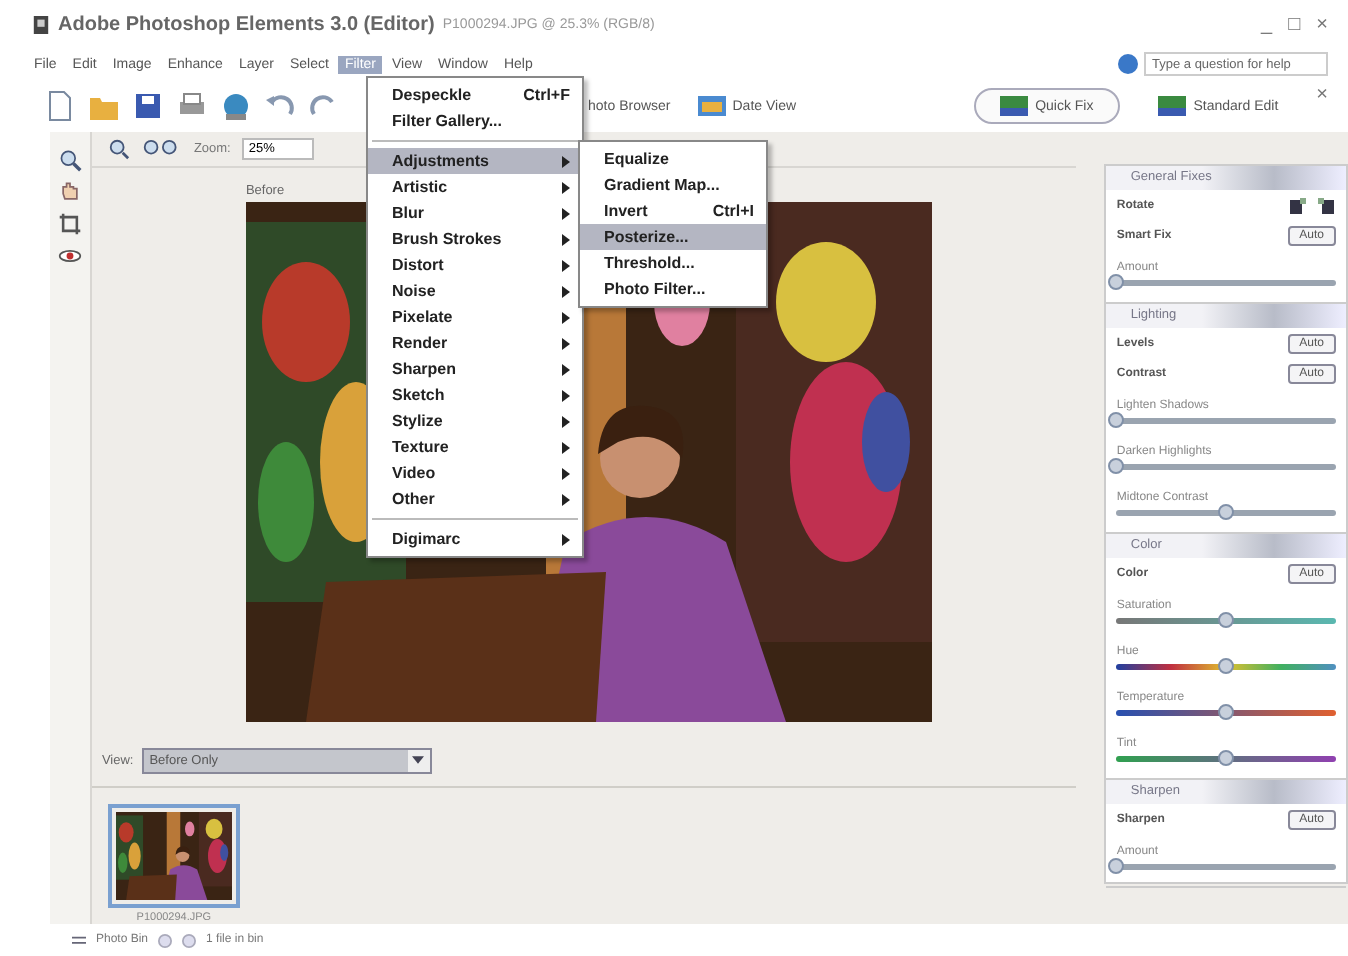  I want to click on globe-icon, so click(236, 106).